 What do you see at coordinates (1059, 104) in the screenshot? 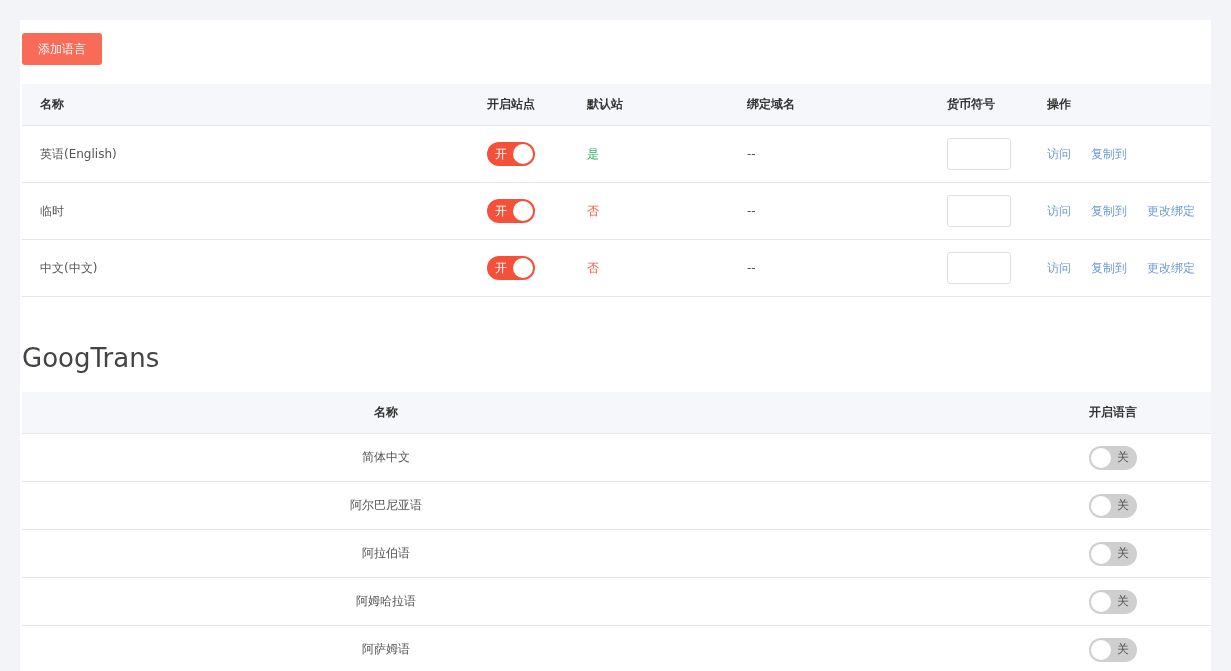
I see `column-header: 操作` at bounding box center [1059, 104].